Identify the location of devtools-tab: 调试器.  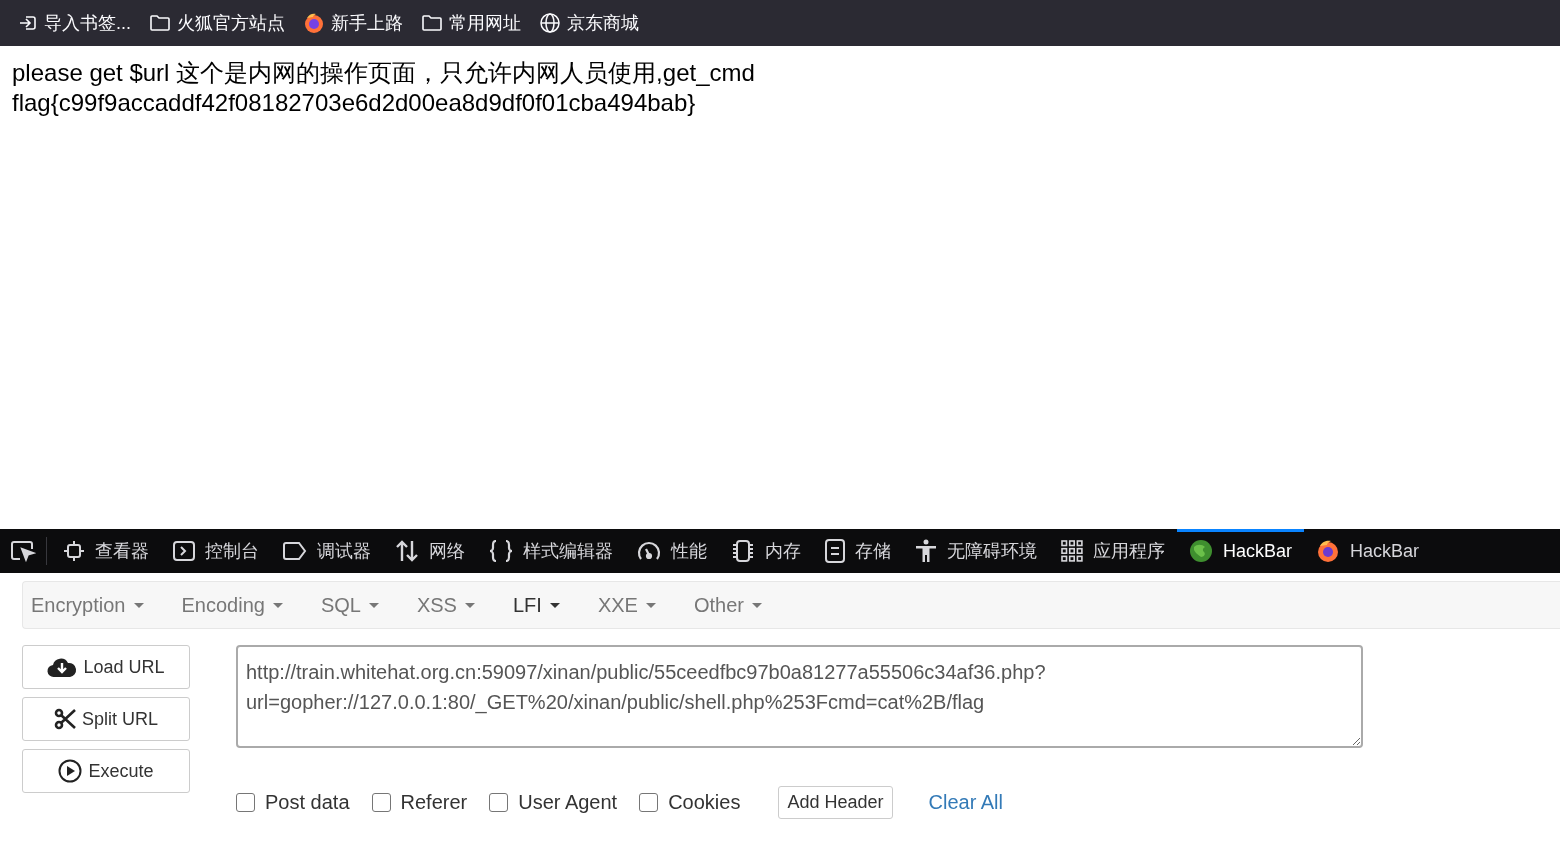
(327, 551).